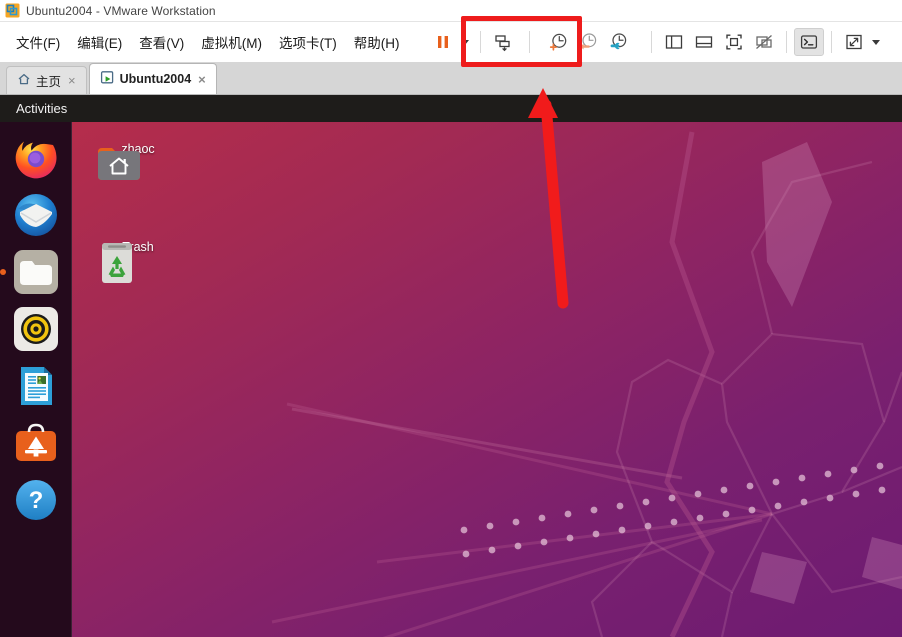 Image resolution: width=902 pixels, height=637 pixels. I want to click on dock-item-firefox, so click(36, 158).